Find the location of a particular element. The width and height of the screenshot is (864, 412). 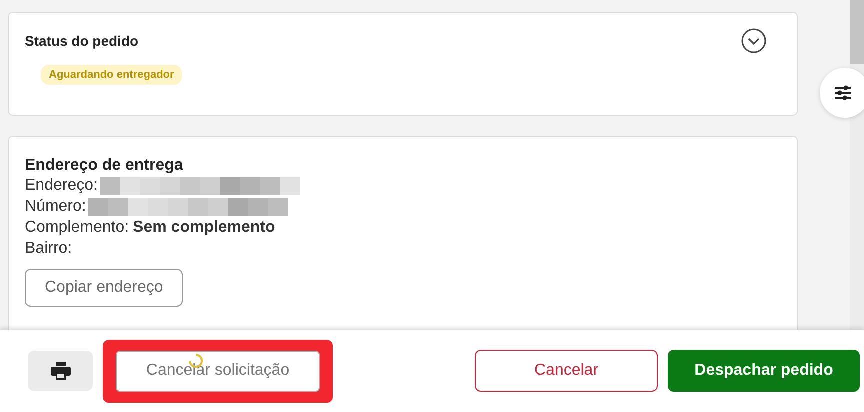

card-title: Endereço de entrega is located at coordinates (104, 166).